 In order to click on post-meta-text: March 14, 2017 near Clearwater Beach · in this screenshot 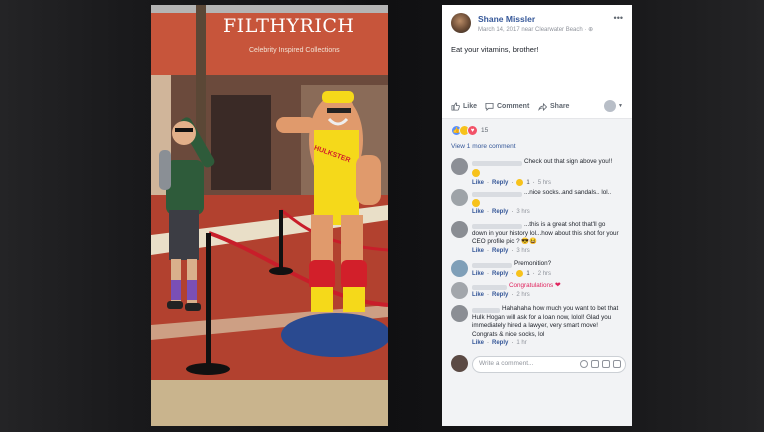, I will do `click(533, 30)`.